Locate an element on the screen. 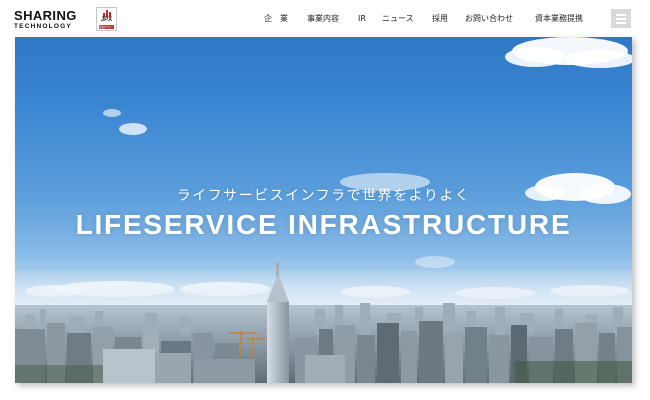 This screenshot has height=400, width=650. tower-body is located at coordinates (278, 342).